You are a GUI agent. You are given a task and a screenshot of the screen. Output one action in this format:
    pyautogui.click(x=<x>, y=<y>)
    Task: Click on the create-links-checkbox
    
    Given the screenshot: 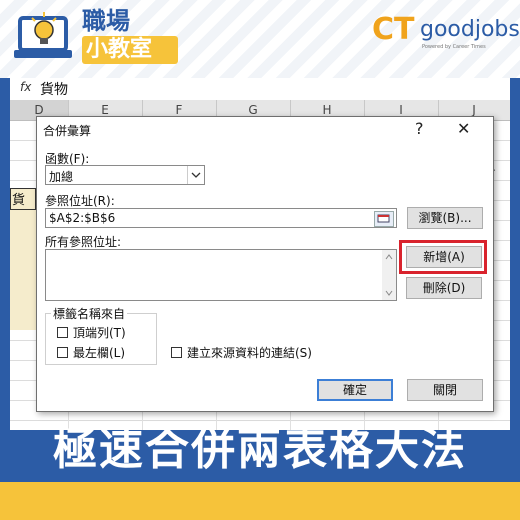 What is the action you would take?
    pyautogui.click(x=176, y=352)
    